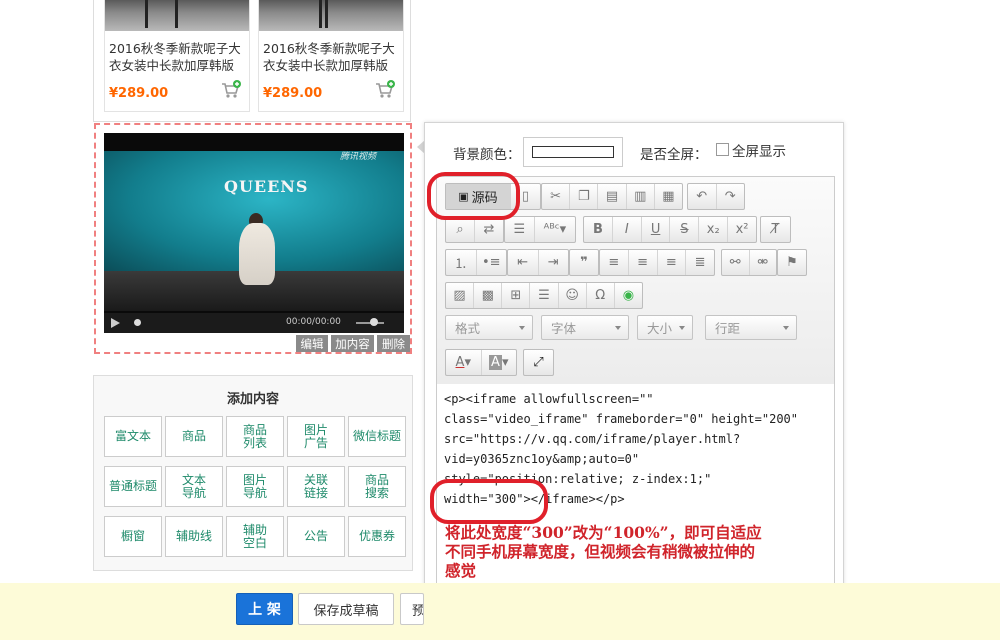 This screenshot has height=640, width=1000. What do you see at coordinates (628, 295) in the screenshot?
I see `wechat-icon: ◉` at bounding box center [628, 295].